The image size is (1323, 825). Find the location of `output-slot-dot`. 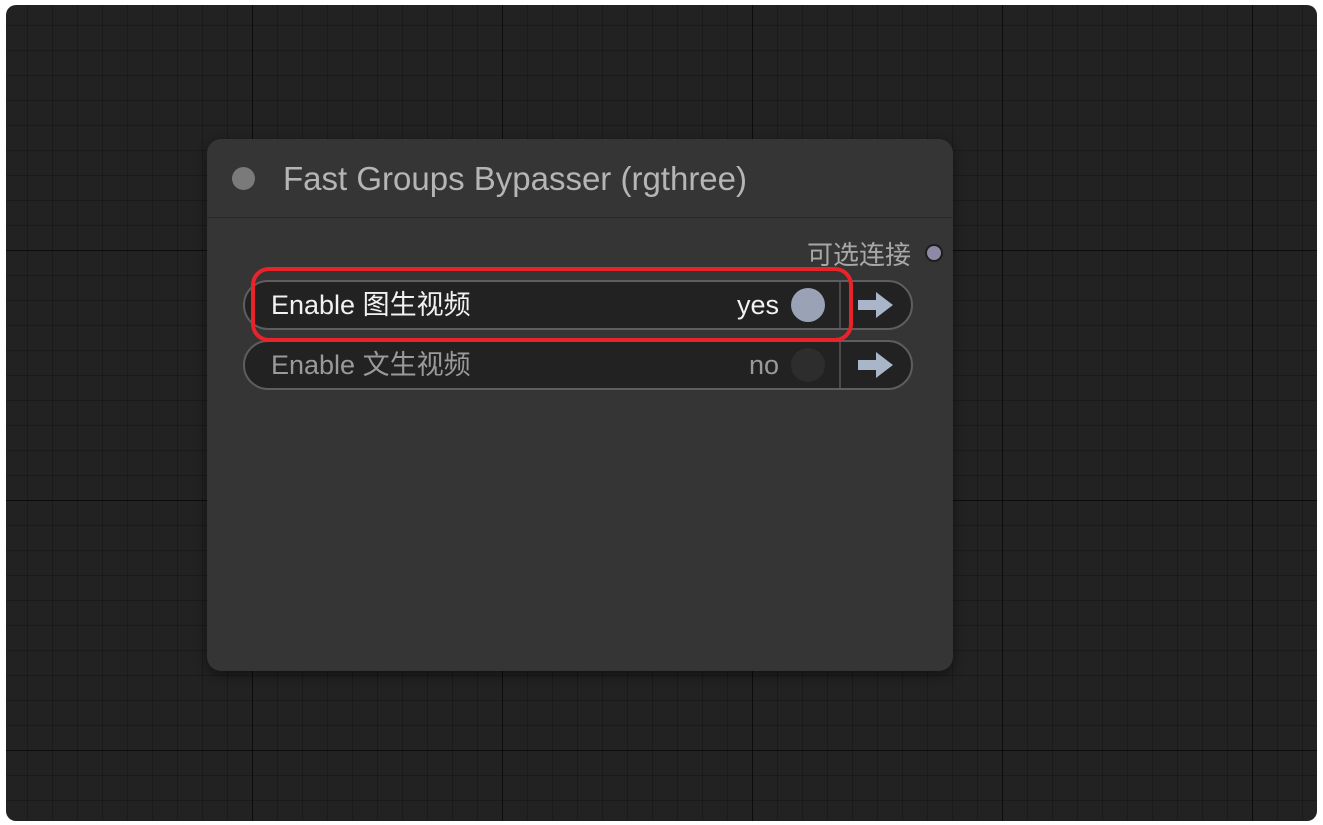

output-slot-dot is located at coordinates (934, 253).